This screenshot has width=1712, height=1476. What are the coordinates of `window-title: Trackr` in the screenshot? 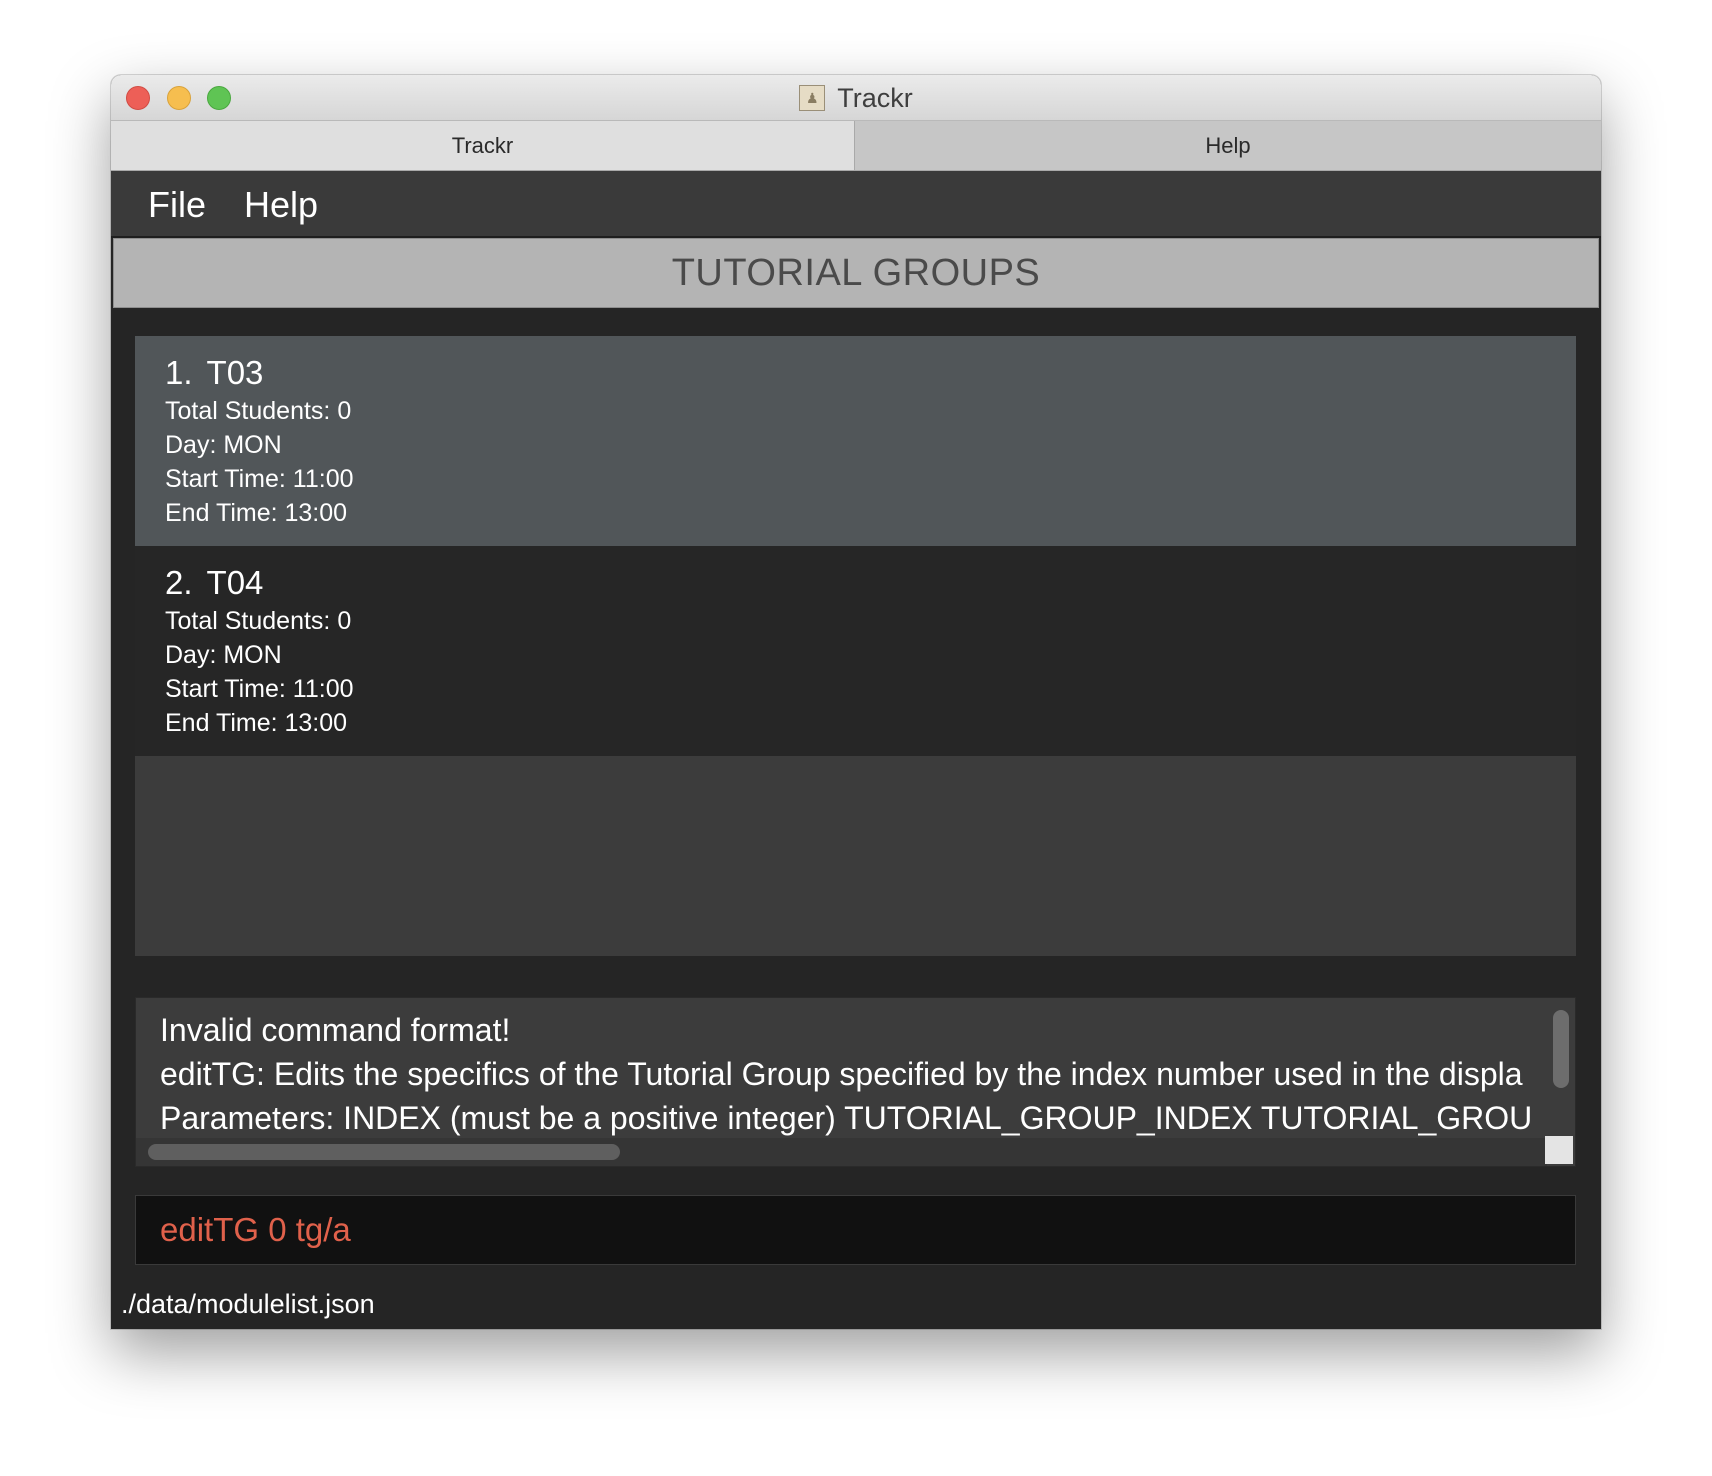 It's located at (875, 97).